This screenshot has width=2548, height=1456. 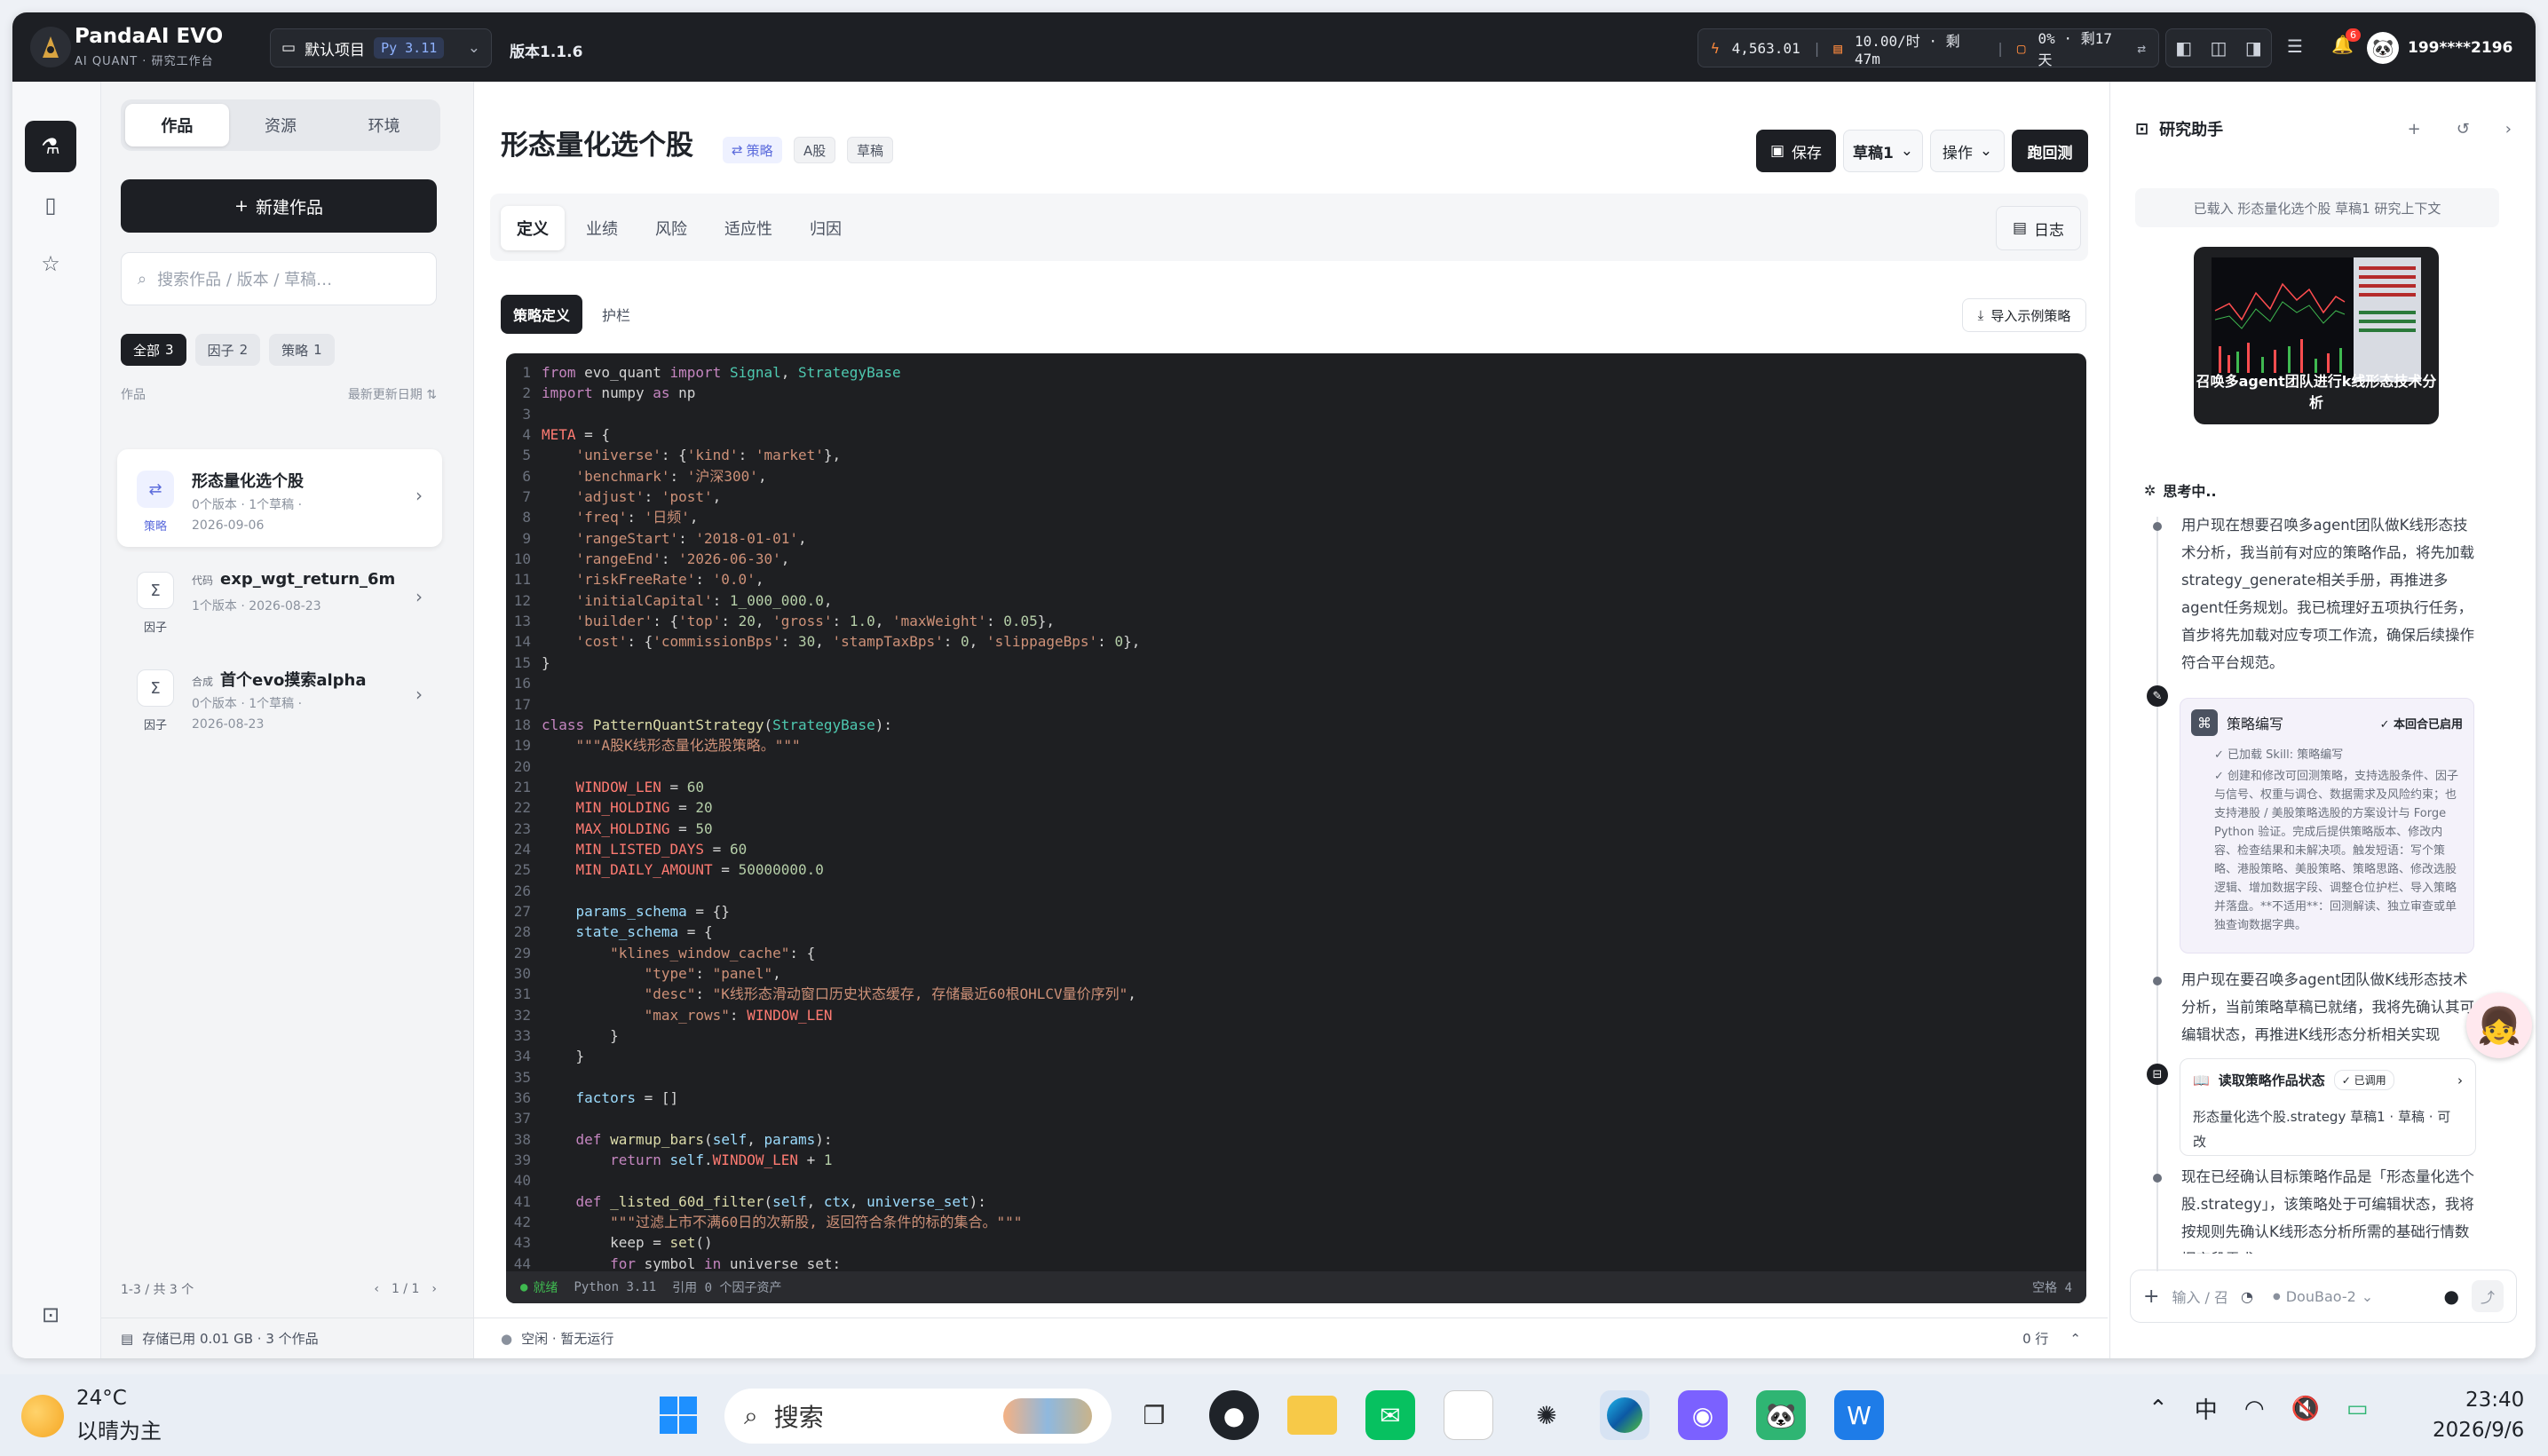 I want to click on mascot-avatar: 👧, so click(x=2499, y=1025).